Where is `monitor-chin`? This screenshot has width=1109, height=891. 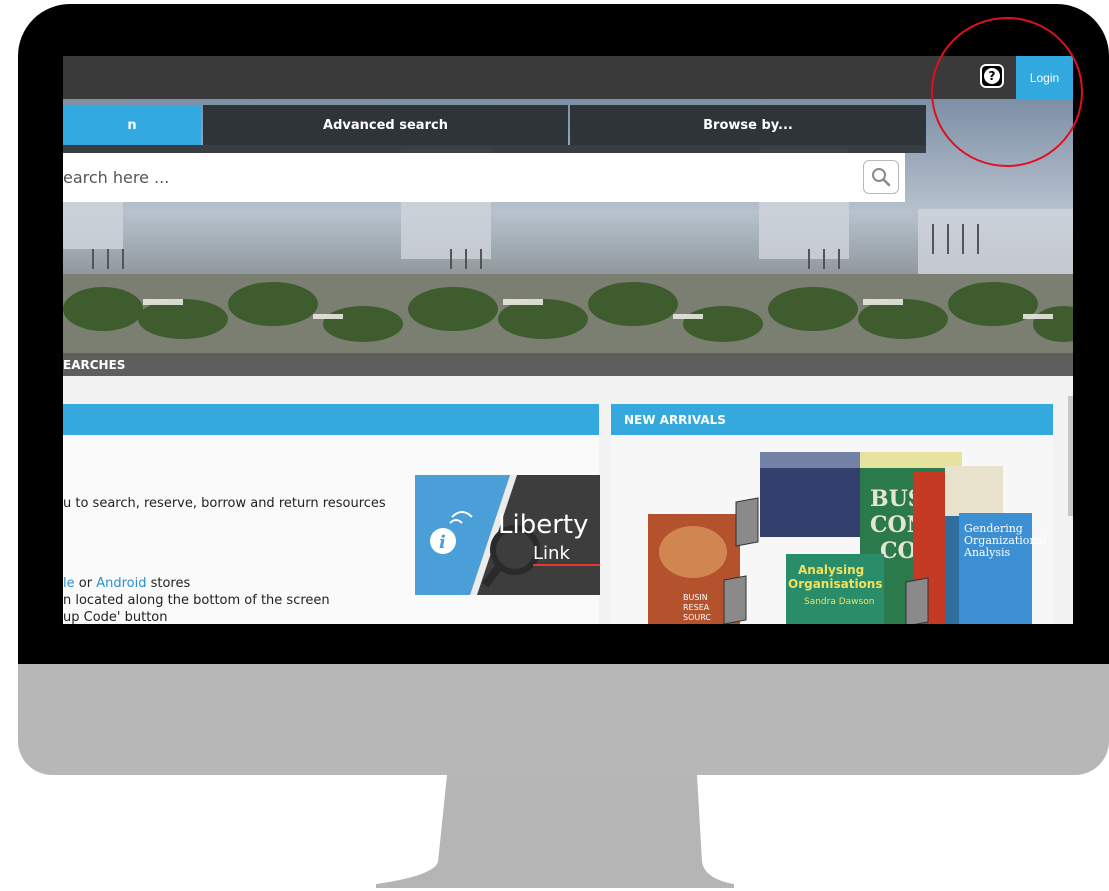 monitor-chin is located at coordinates (563, 719).